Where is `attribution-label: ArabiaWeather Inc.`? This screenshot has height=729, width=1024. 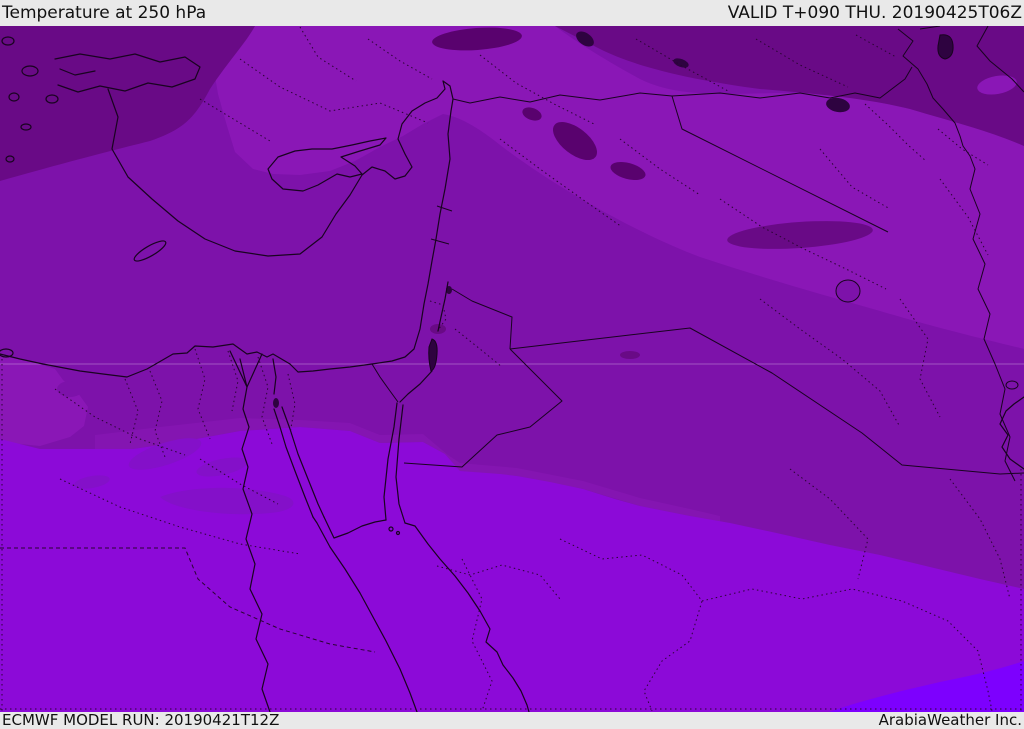 attribution-label: ArabiaWeather Inc. is located at coordinates (950, 720).